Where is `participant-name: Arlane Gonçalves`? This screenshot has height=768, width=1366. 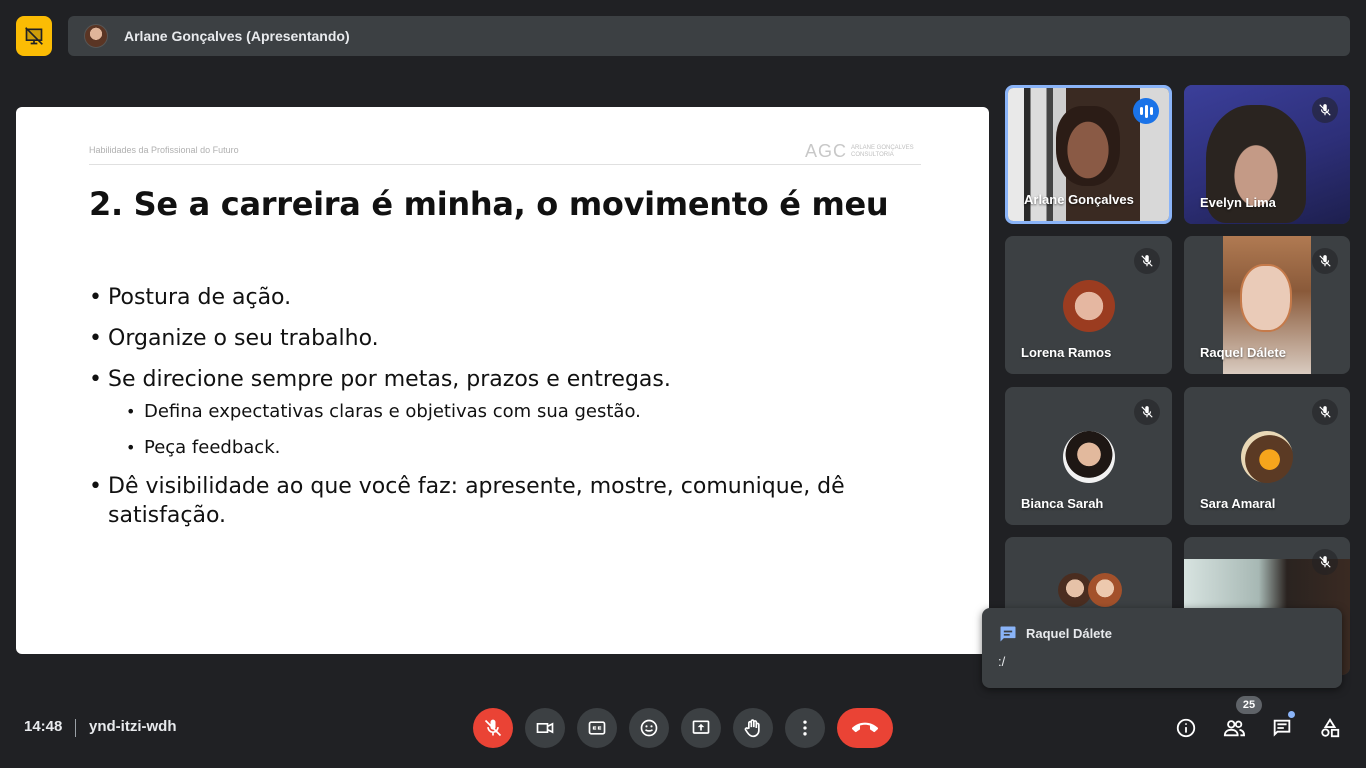 participant-name: Arlane Gonçalves is located at coordinates (1079, 199).